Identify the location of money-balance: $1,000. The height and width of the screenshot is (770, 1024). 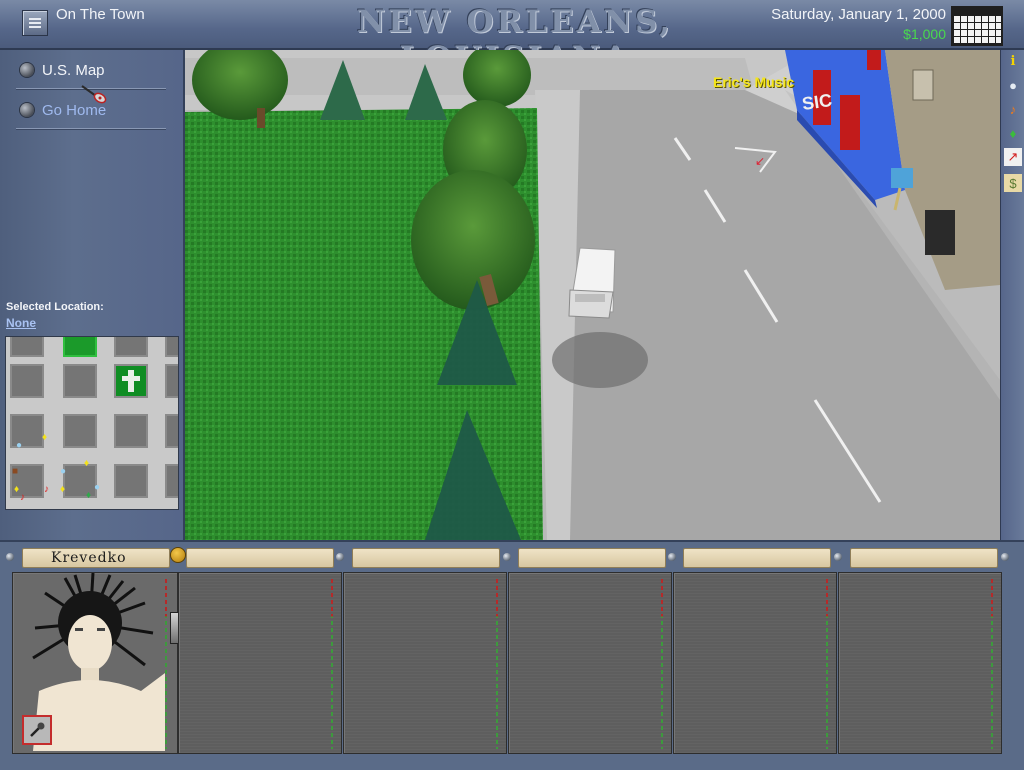
(924, 34).